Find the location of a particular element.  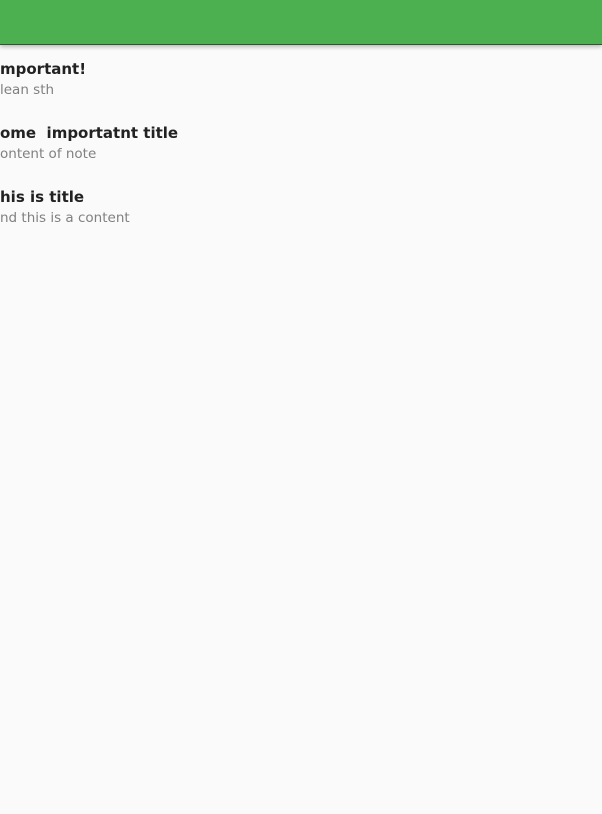

note-content: nd this is a content is located at coordinates (65, 218).